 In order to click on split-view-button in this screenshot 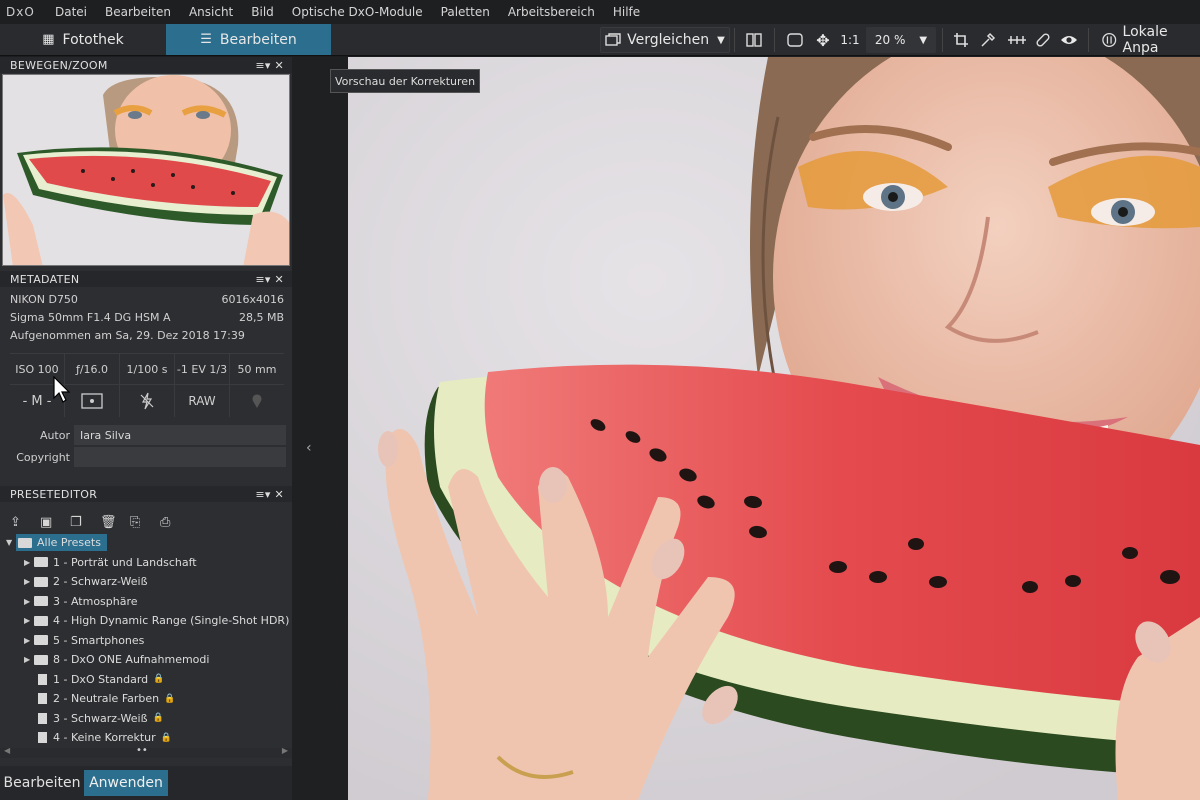, I will do `click(754, 40)`.